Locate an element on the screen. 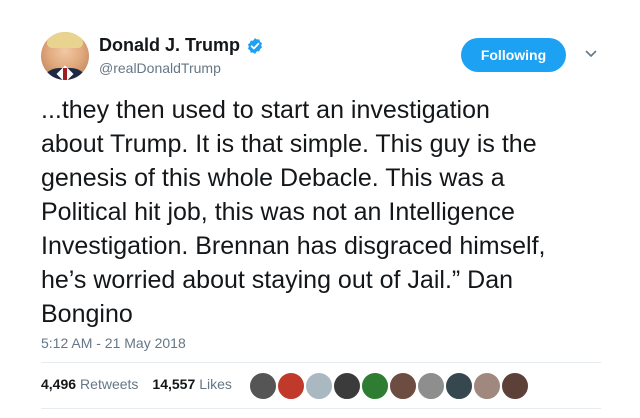  retweets-label: Retweets is located at coordinates (109, 384).